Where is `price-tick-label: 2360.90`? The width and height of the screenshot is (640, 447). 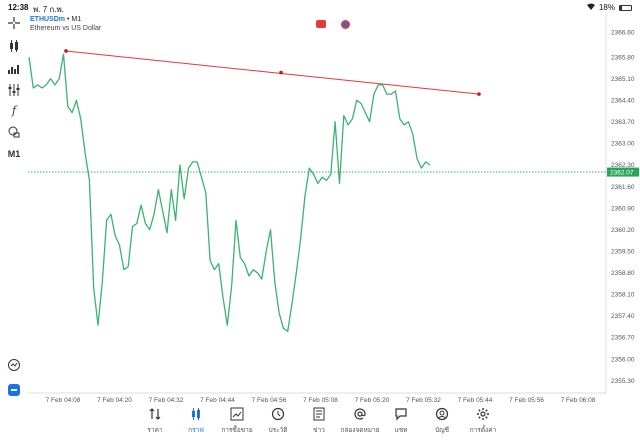
price-tick-label: 2360.90 is located at coordinates (623, 208).